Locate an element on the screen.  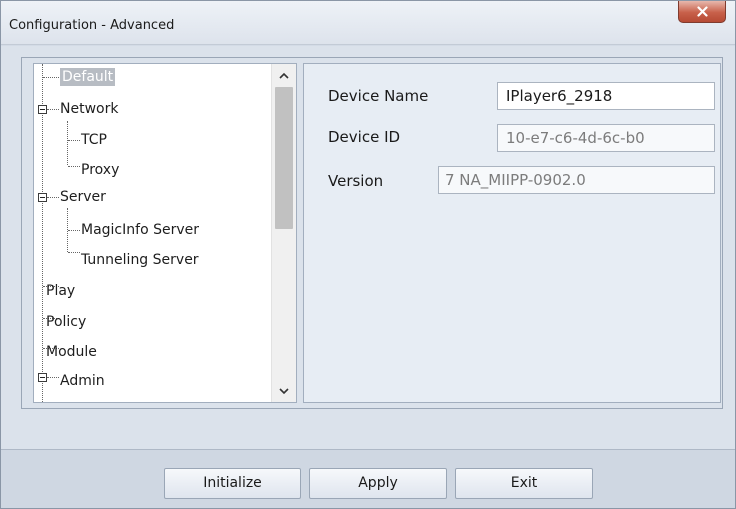
chevron-down-icon is located at coordinates (284, 390).